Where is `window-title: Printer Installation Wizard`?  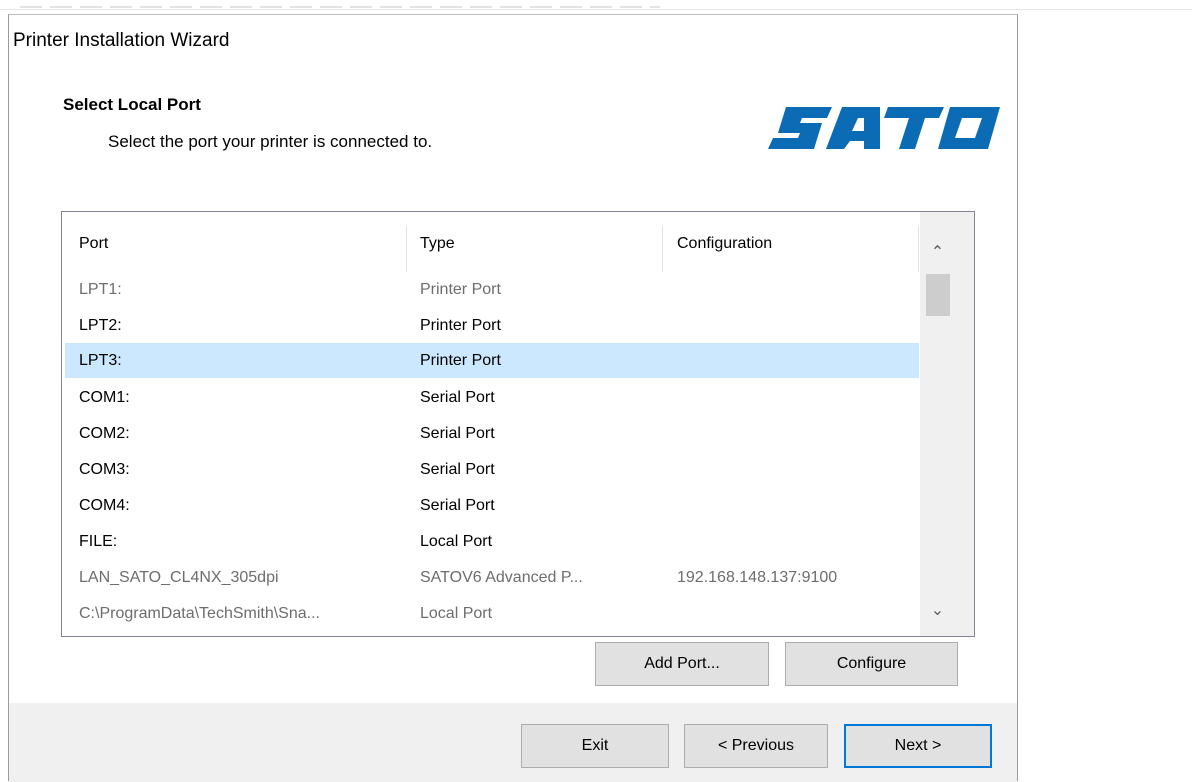 window-title: Printer Installation Wizard is located at coordinates (121, 40).